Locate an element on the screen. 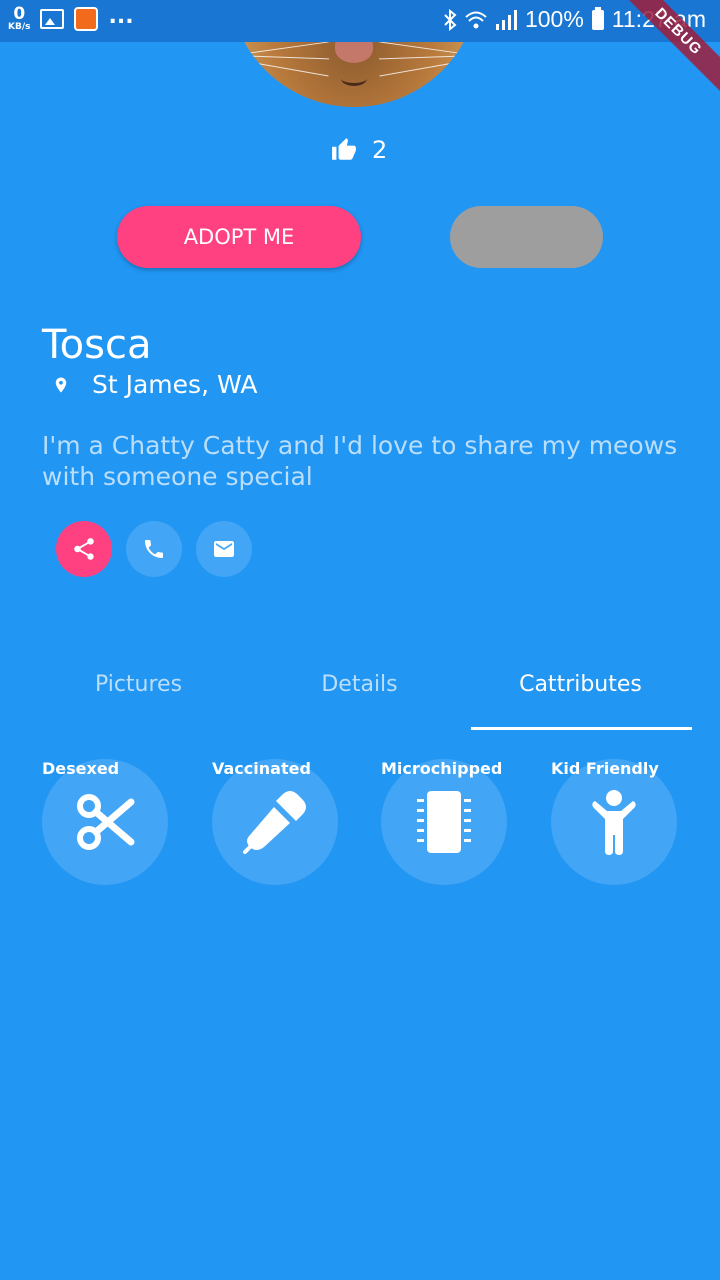 Image resolution: width=720 pixels, height=1280 pixels. likes-count: 2 is located at coordinates (380, 150).